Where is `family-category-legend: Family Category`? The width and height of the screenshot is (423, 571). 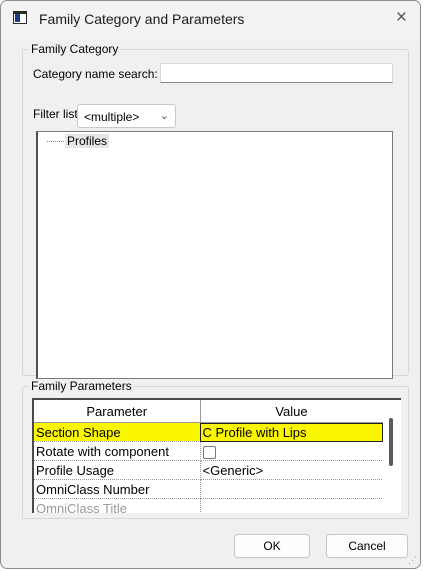 family-category-legend: Family Category is located at coordinates (75, 49).